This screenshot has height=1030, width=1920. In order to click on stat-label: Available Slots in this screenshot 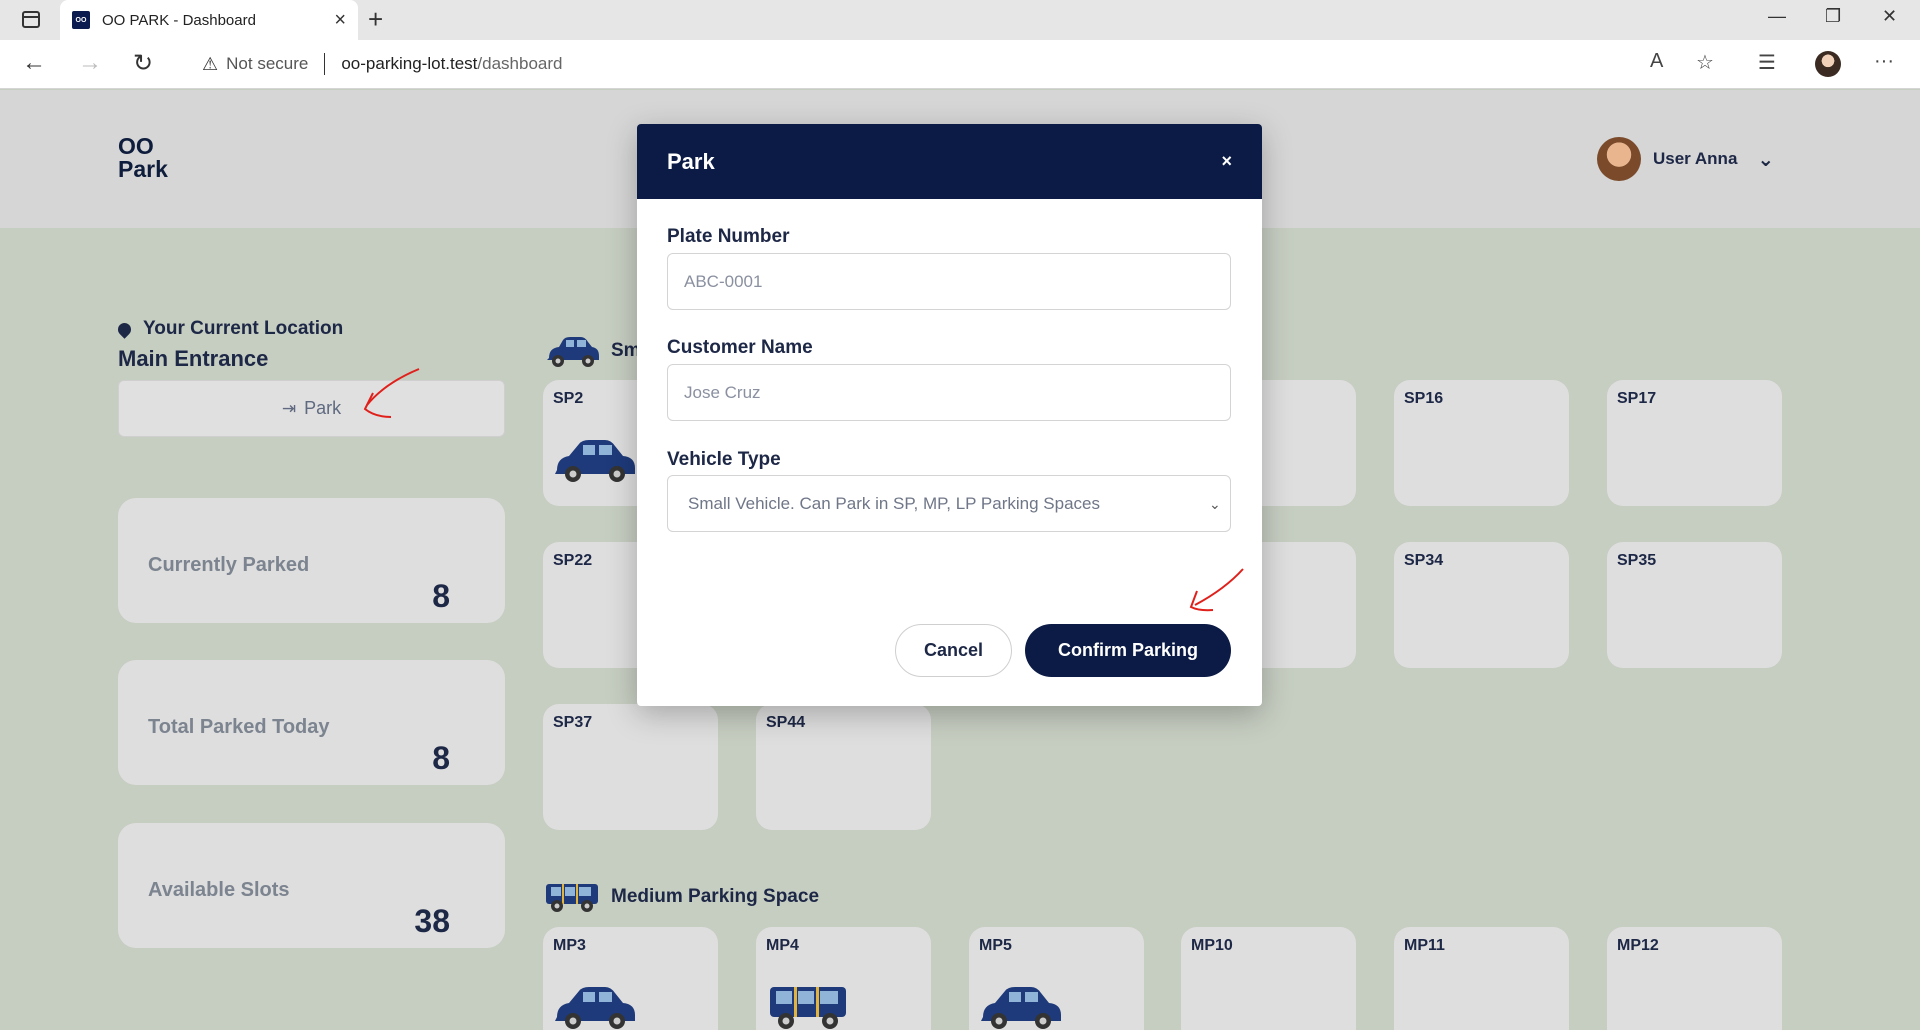, I will do `click(219, 890)`.